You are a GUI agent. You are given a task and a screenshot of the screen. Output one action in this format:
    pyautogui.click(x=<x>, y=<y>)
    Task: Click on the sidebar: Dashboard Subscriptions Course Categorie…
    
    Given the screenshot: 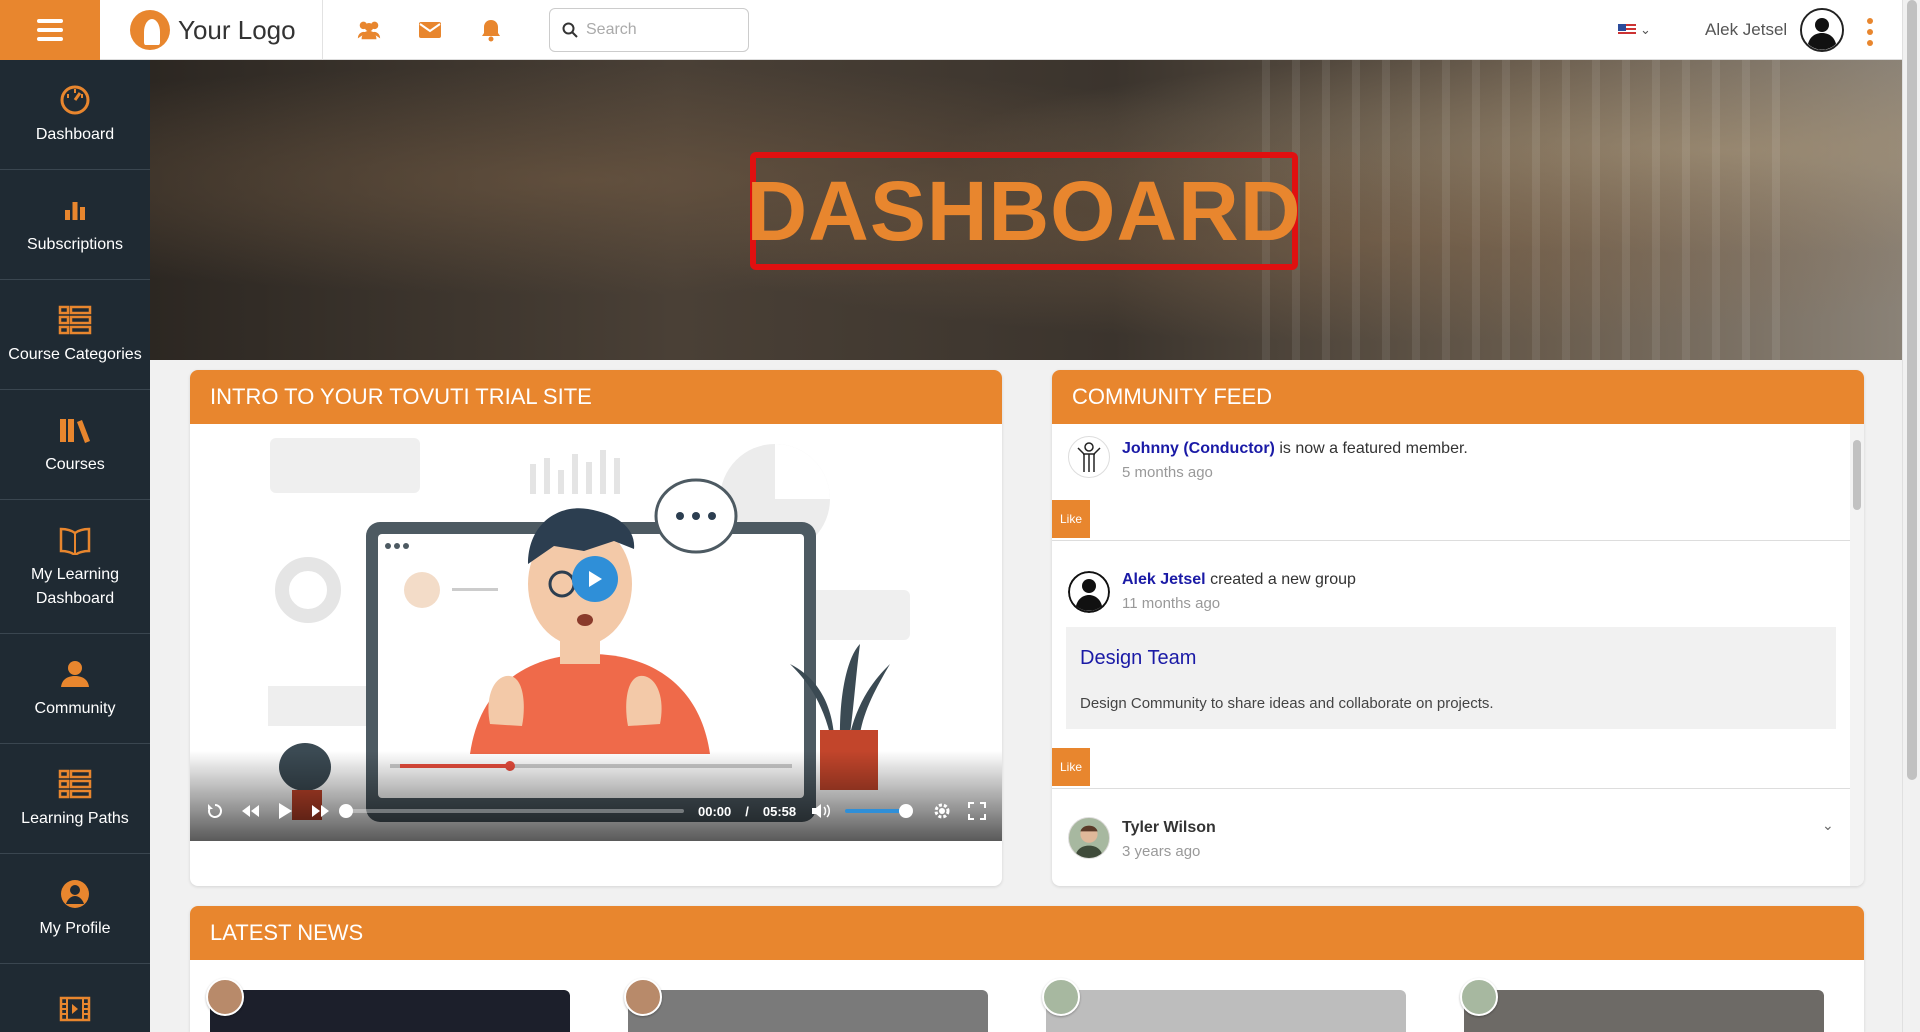 What is the action you would take?
    pyautogui.click(x=75, y=546)
    